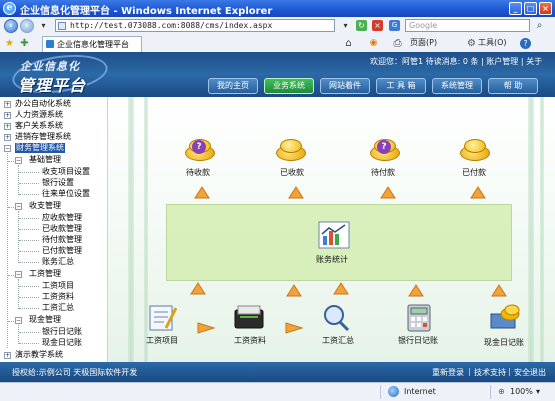 This screenshot has width=555, height=401. Describe the element at coordinates (75, 372) in the screenshot. I see `license-text: 授权给:示例公司 天极国际软件开发` at that location.